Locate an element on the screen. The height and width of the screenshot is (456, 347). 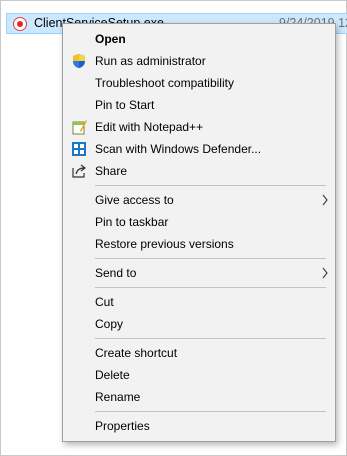
menu-item-rename: Rename is located at coordinates (199, 397).